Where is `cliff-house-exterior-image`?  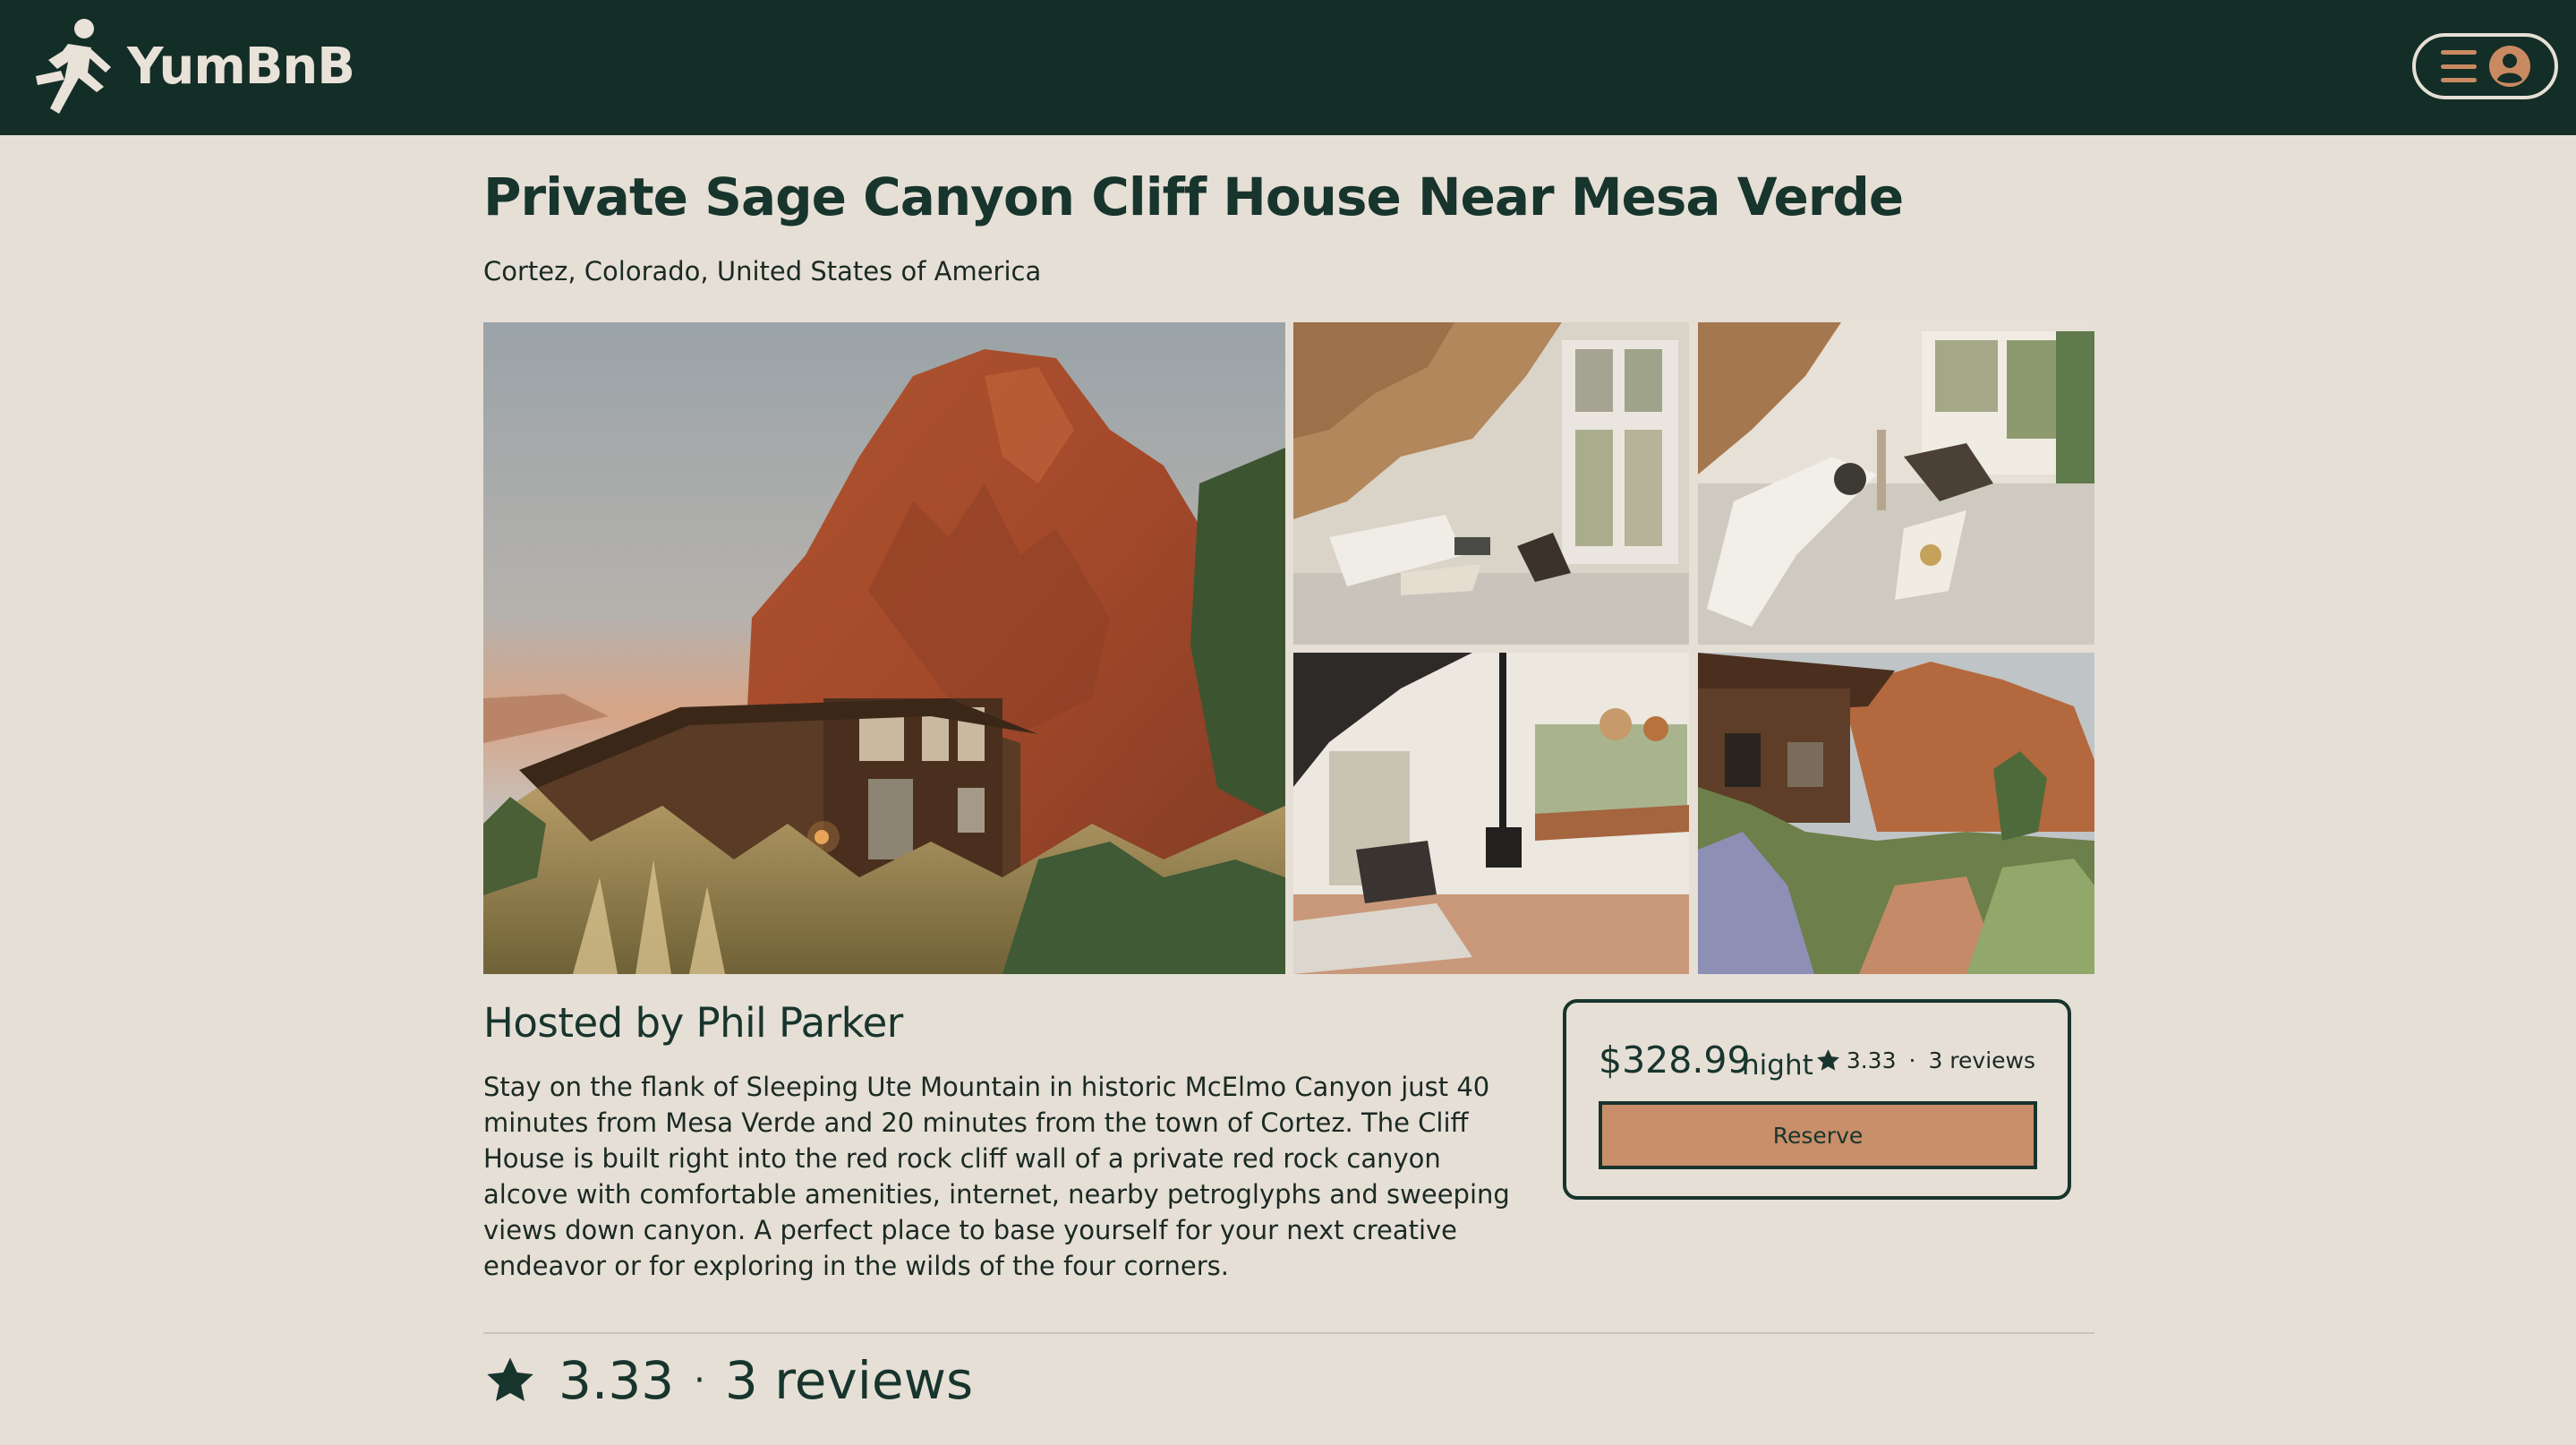
cliff-house-exterior-image is located at coordinates (884, 648).